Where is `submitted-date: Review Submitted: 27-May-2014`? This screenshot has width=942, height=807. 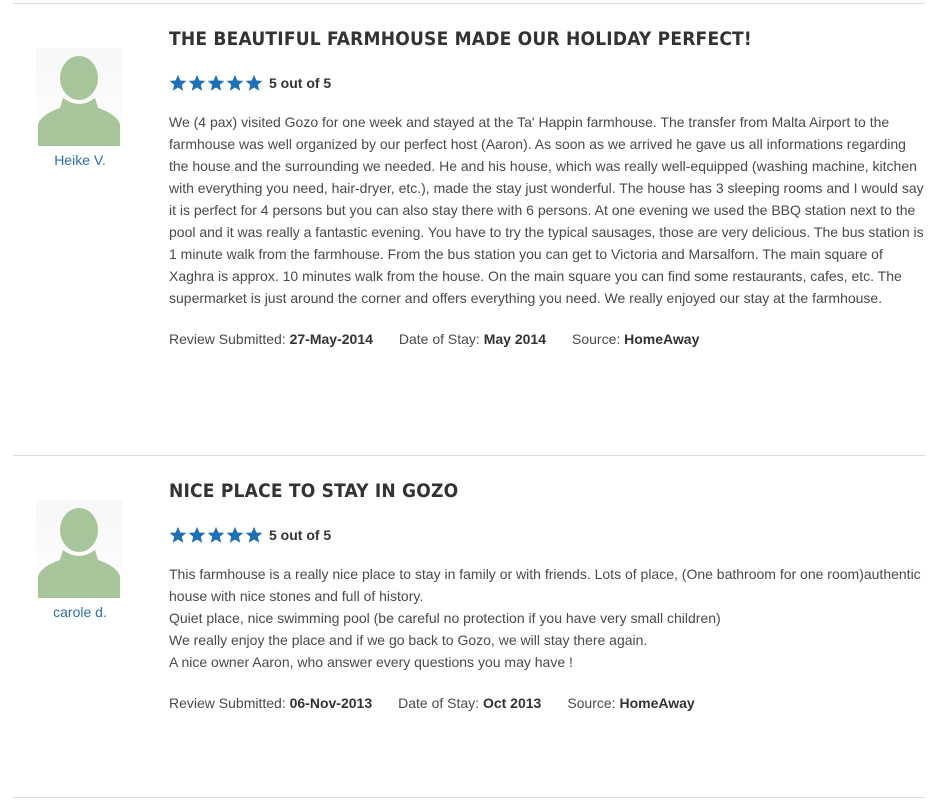 submitted-date: Review Submitted: 27-May-2014 is located at coordinates (271, 339).